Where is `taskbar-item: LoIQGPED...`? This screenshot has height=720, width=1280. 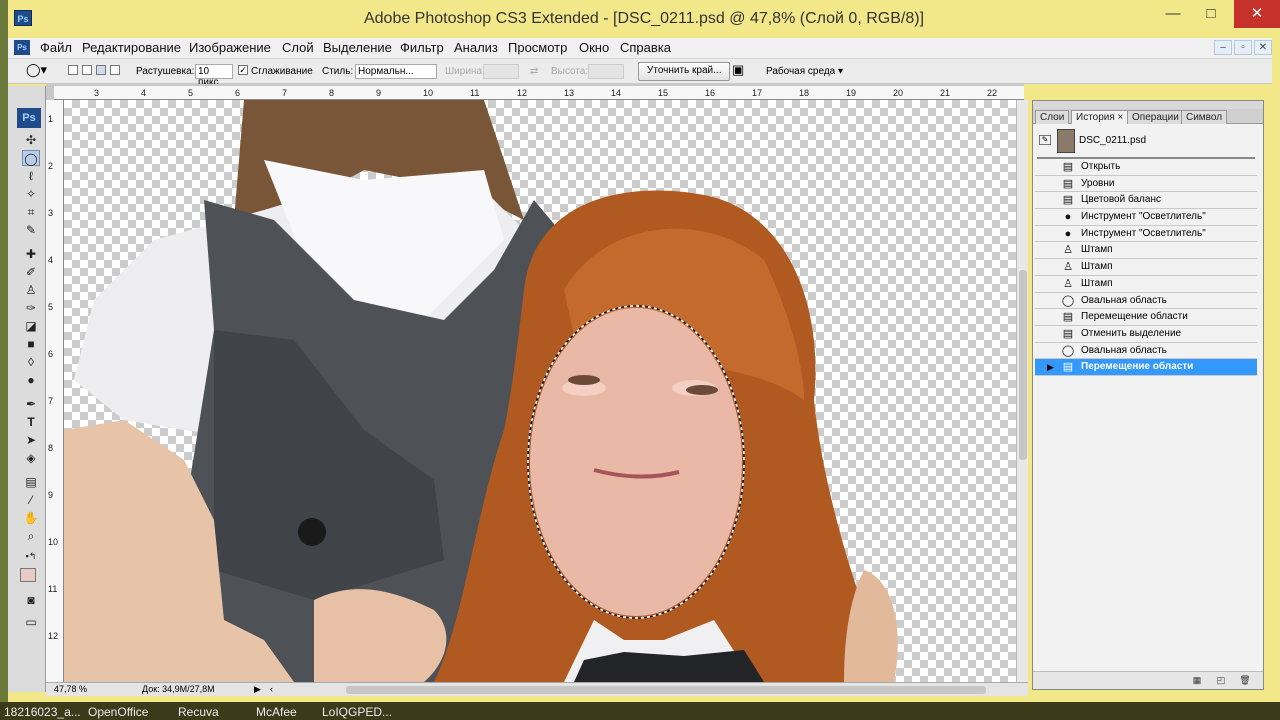 taskbar-item: LoIQGPED... is located at coordinates (357, 712).